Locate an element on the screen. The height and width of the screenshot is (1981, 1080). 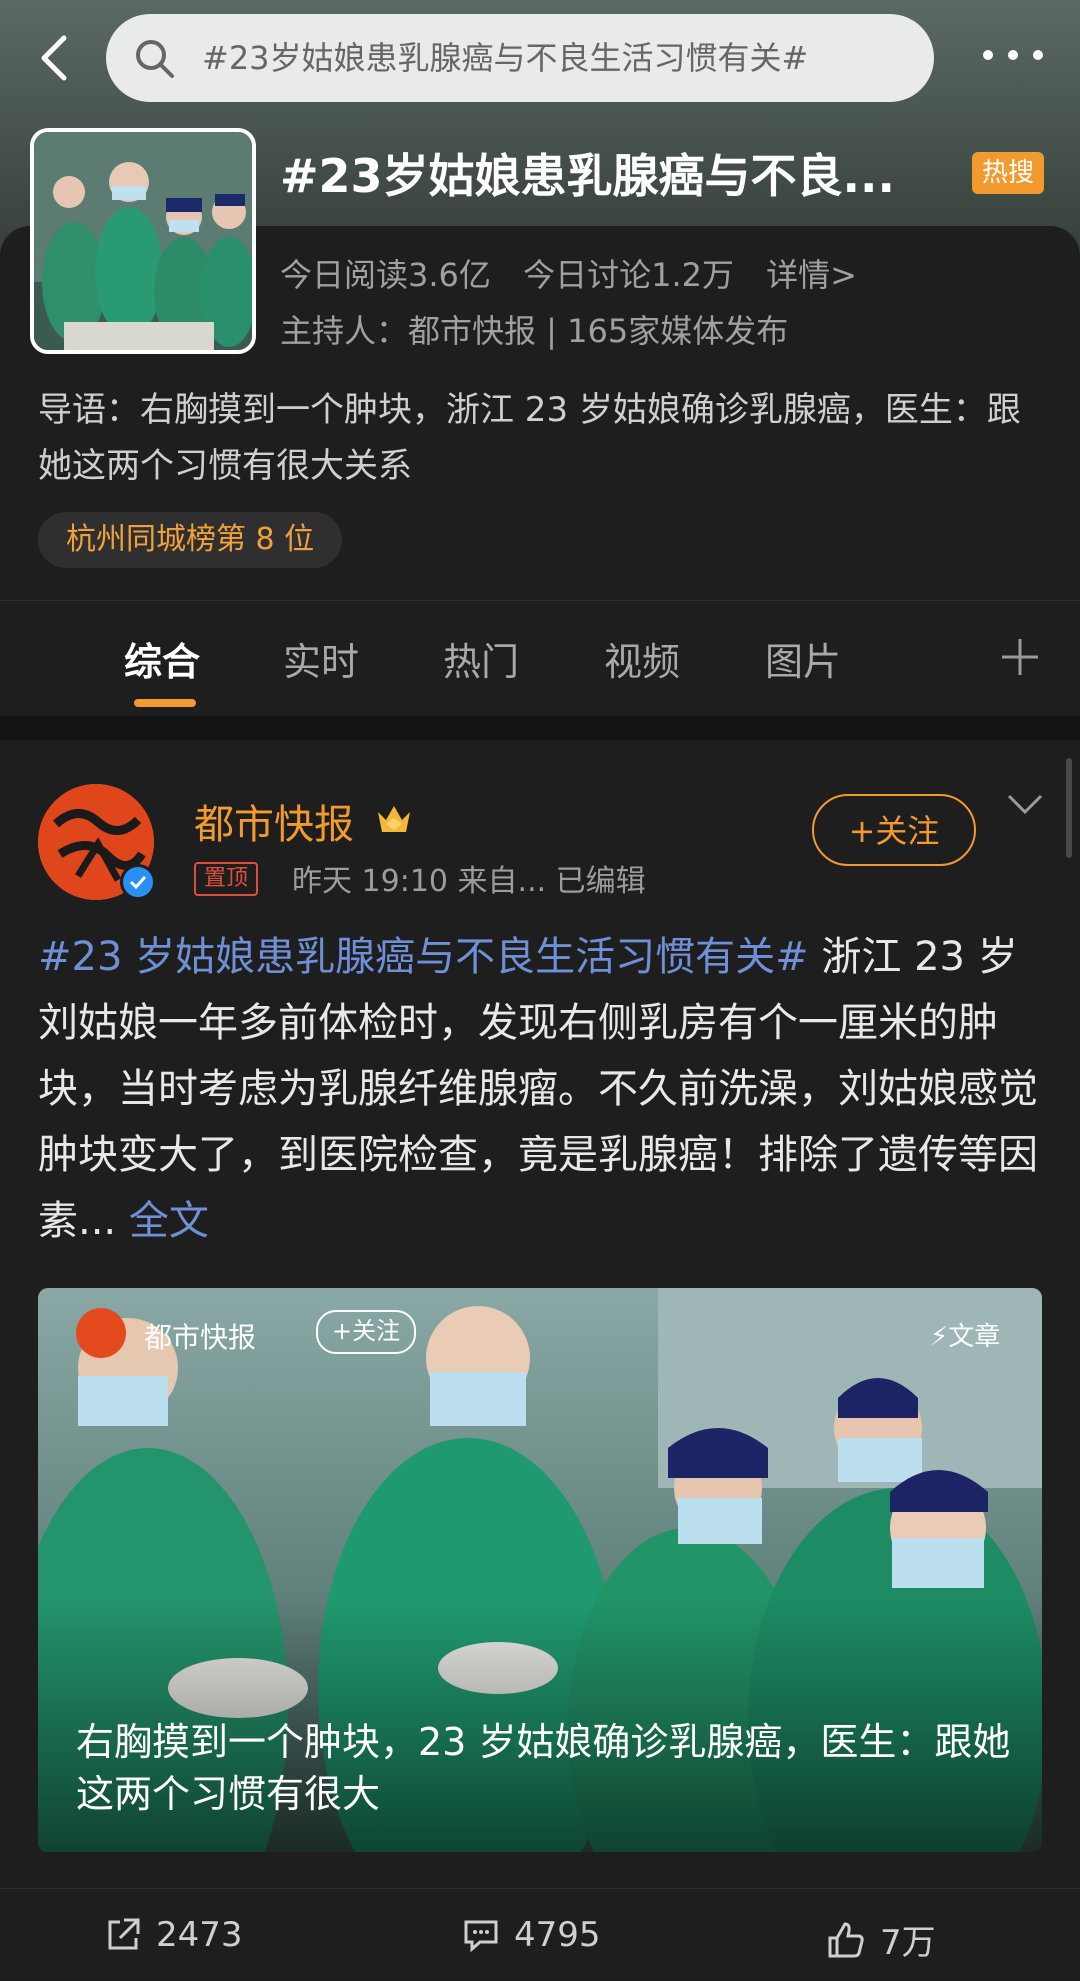
search-query: #23岁姑娘患乳腺癌与不良生活习惯有关# is located at coordinates (505, 58).